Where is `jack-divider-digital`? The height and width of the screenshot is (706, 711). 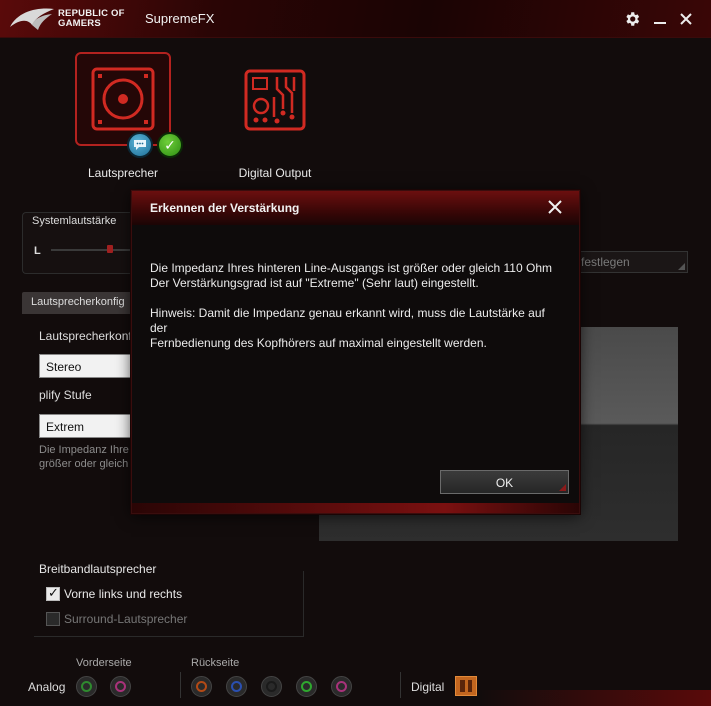 jack-divider-digital is located at coordinates (400, 685).